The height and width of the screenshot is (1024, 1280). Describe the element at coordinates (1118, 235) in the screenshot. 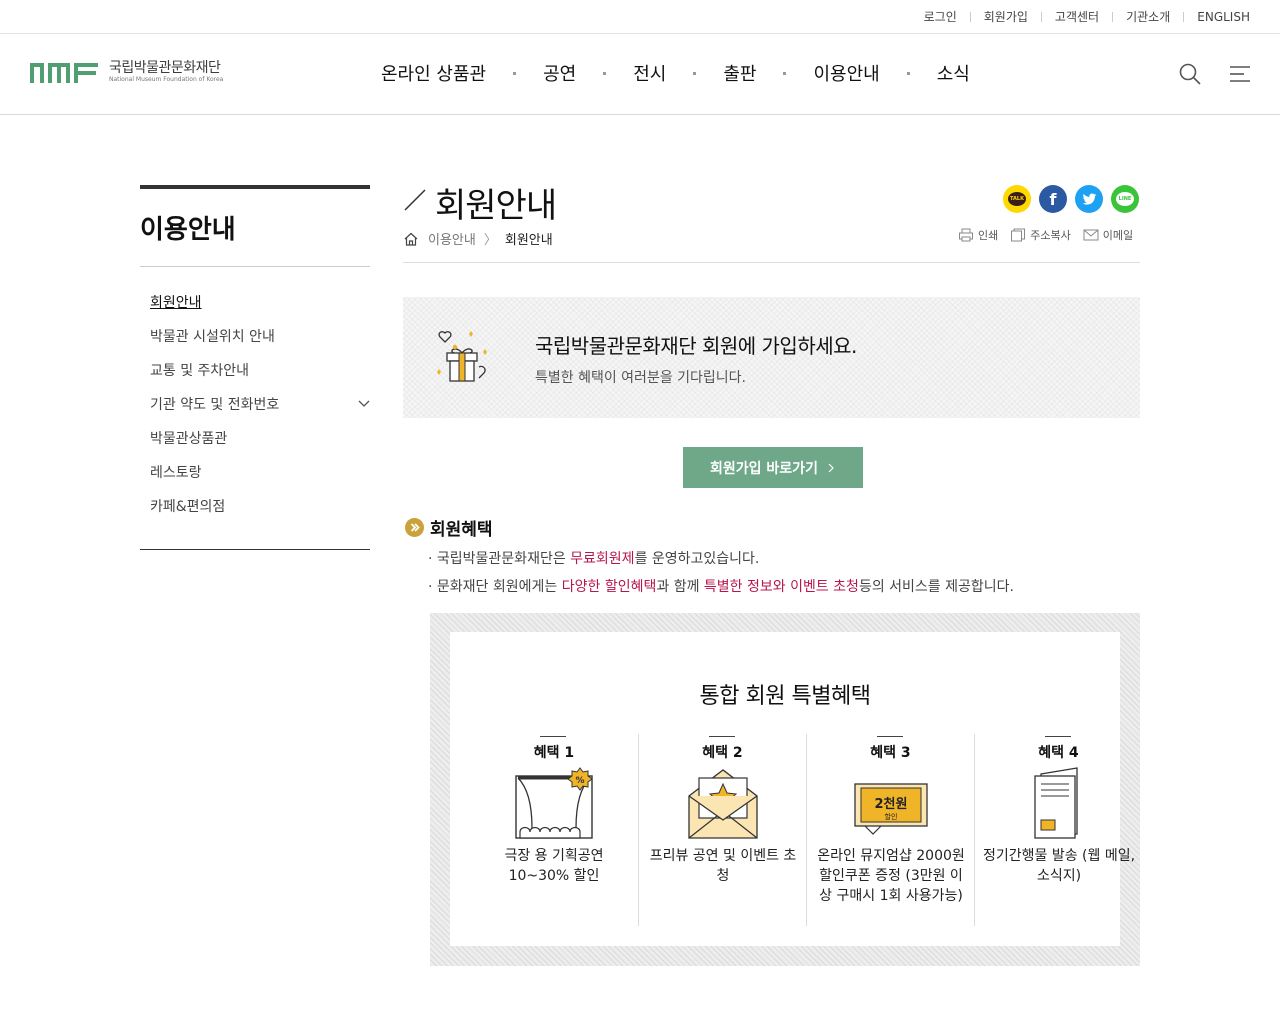

I see `email-label: 이메일` at that location.